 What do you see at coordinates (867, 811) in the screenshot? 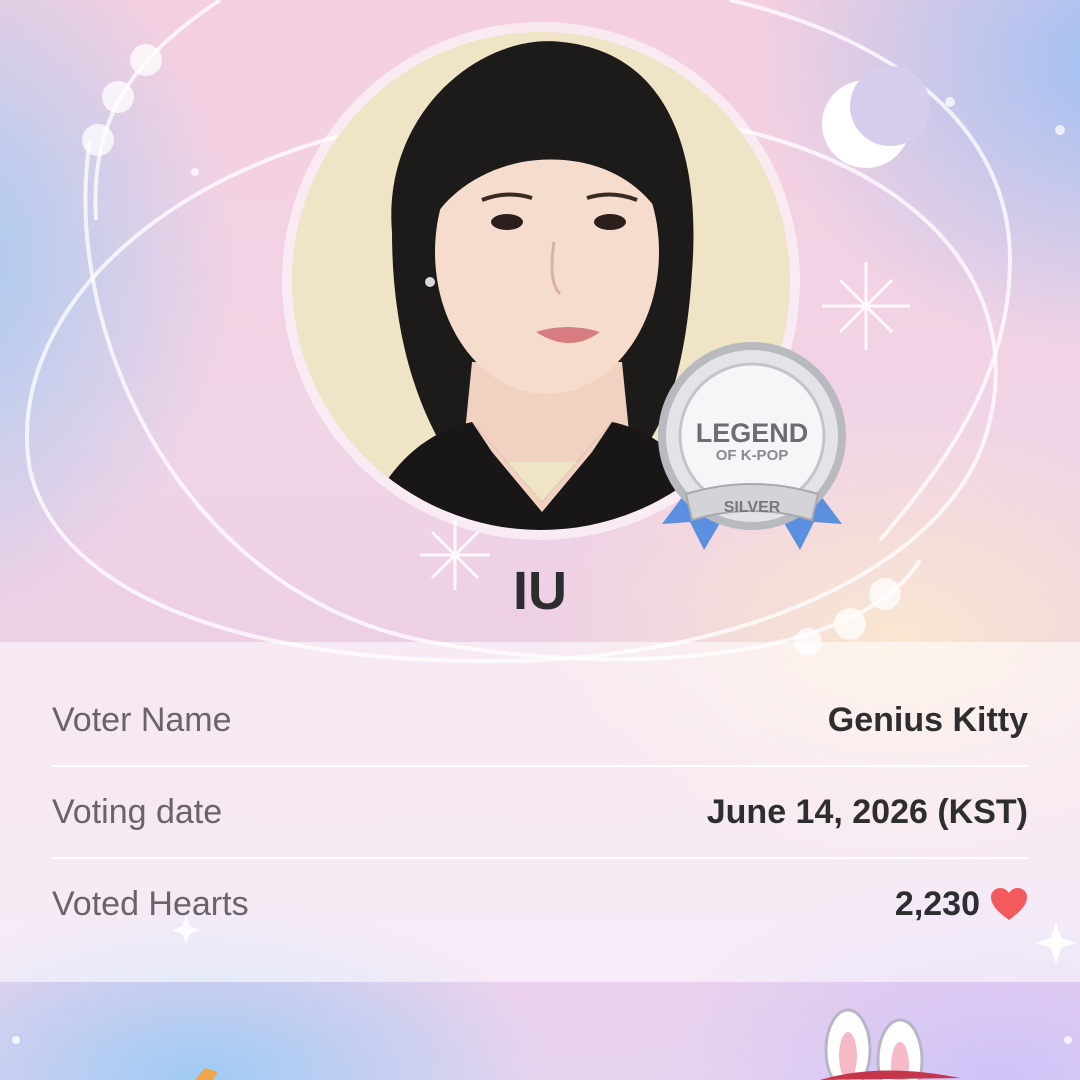
I see `voting-date-value: June 14, 2026 (KST)` at bounding box center [867, 811].